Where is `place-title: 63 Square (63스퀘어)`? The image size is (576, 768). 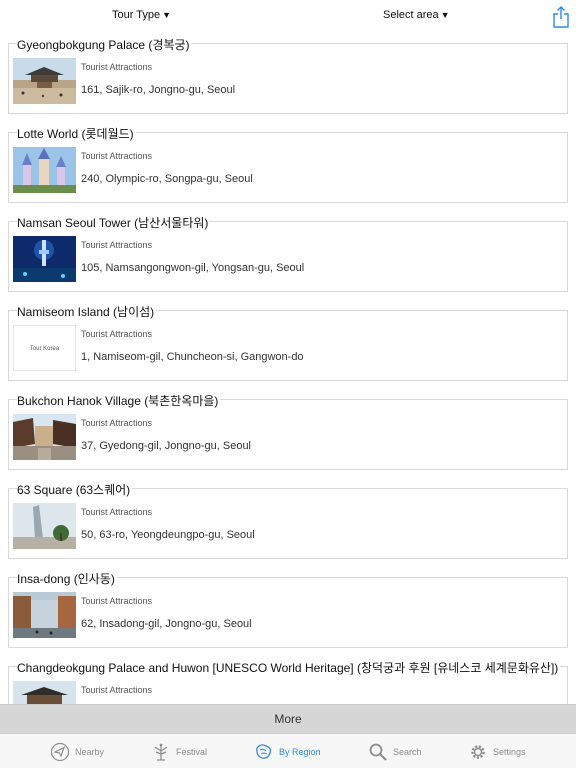 place-title: 63 Square (63스퀘어) is located at coordinates (75, 489).